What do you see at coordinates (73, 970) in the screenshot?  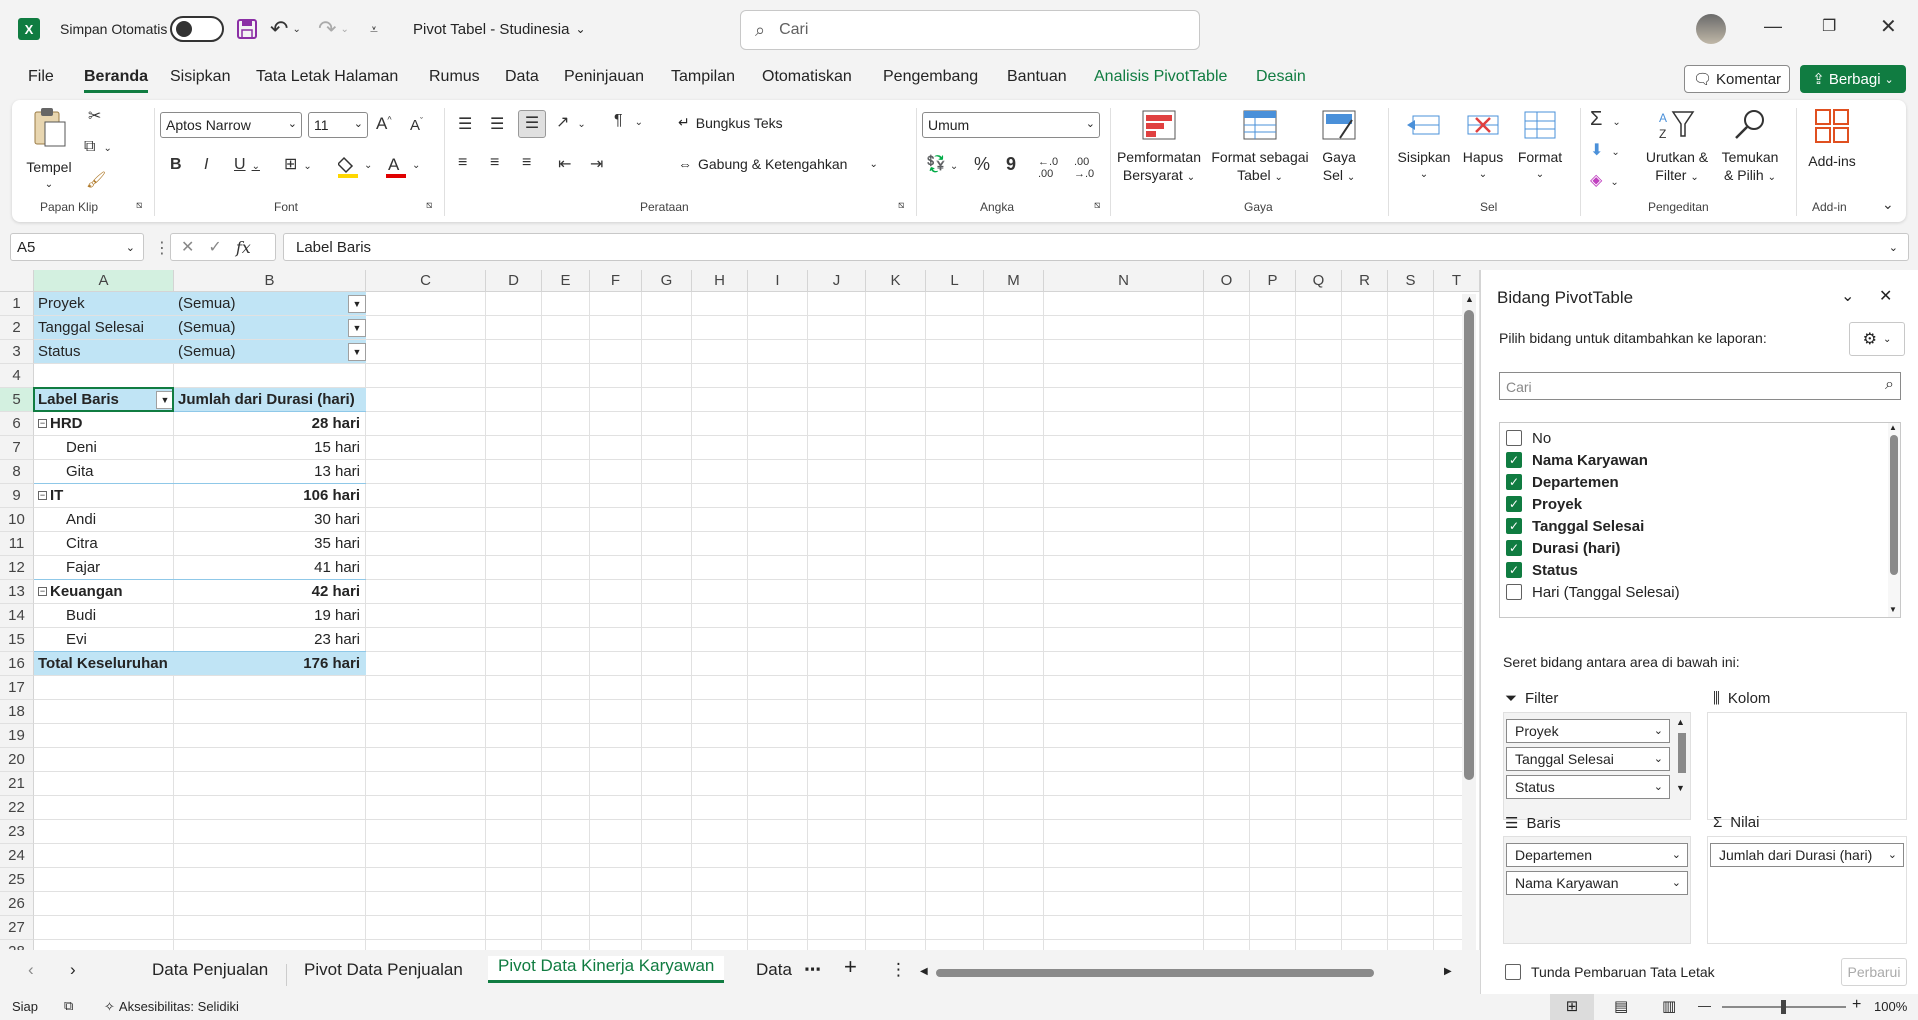 I see `tabs-next-icon: ›` at bounding box center [73, 970].